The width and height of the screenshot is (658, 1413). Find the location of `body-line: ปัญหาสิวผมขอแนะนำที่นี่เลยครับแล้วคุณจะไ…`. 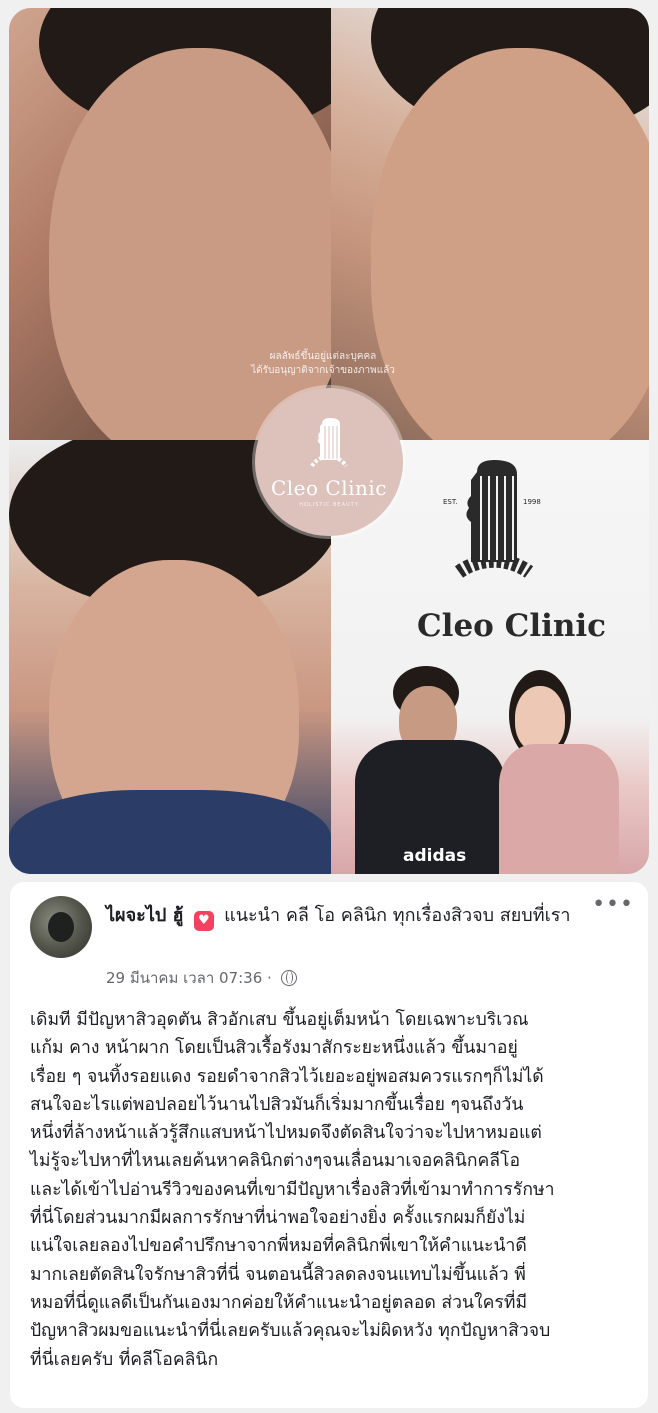

body-line: ปัญหาสิวผมขอแนะนำที่นี่เลยครับแล้วคุณจะไ… is located at coordinates (290, 1331).